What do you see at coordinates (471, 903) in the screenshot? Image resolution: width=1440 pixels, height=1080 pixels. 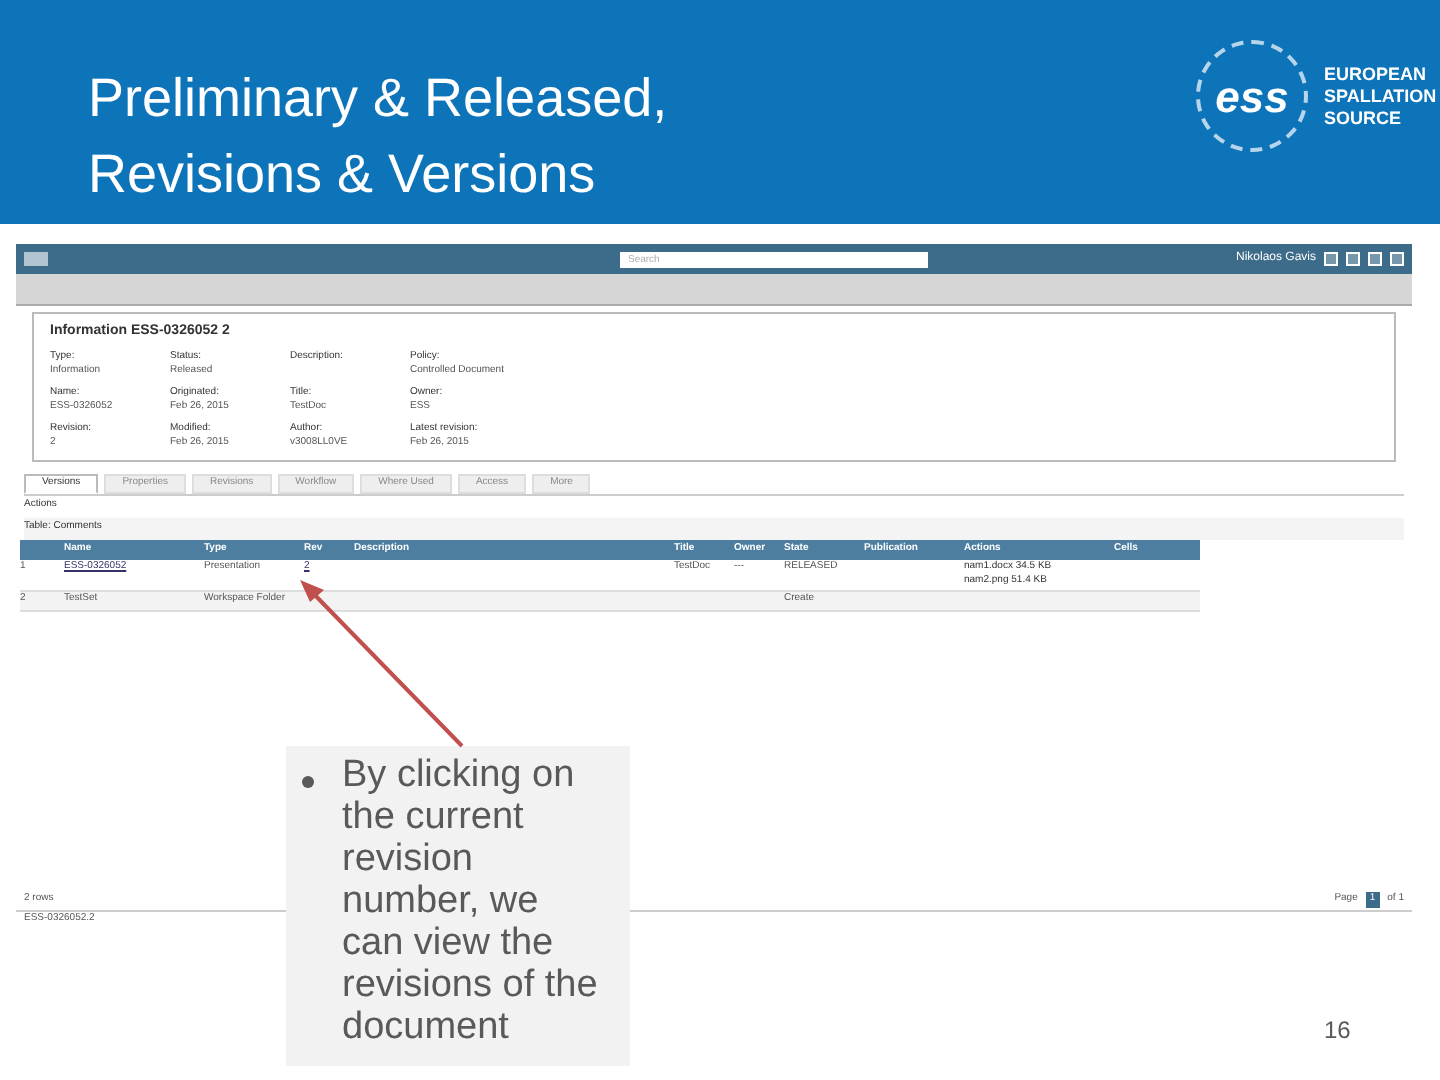 I see `callout-text: By clicking on the current revision number, we can view the revisions of the document` at bounding box center [471, 903].